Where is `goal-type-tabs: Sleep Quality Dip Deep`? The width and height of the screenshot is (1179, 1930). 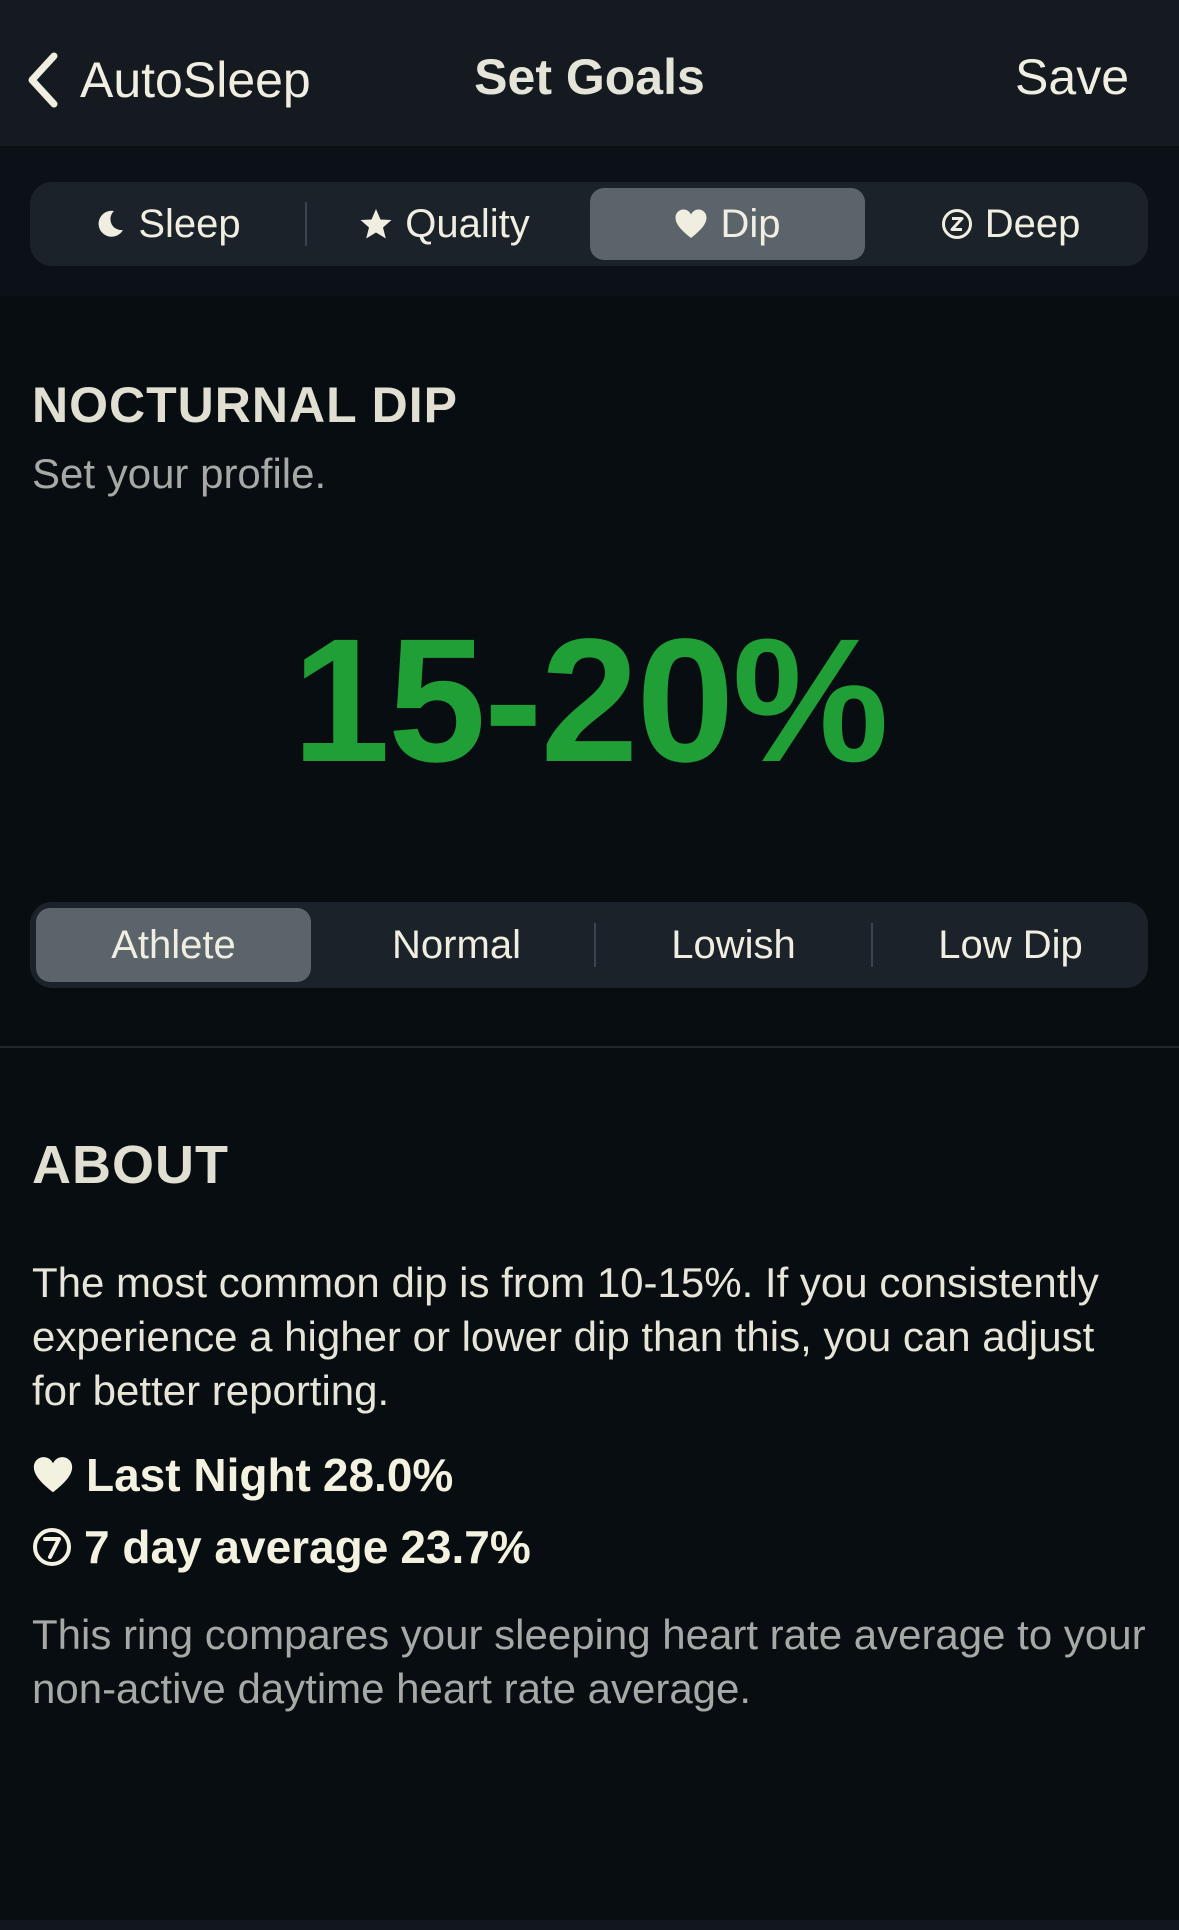
goal-type-tabs: Sleep Quality Dip Deep is located at coordinates (589, 224).